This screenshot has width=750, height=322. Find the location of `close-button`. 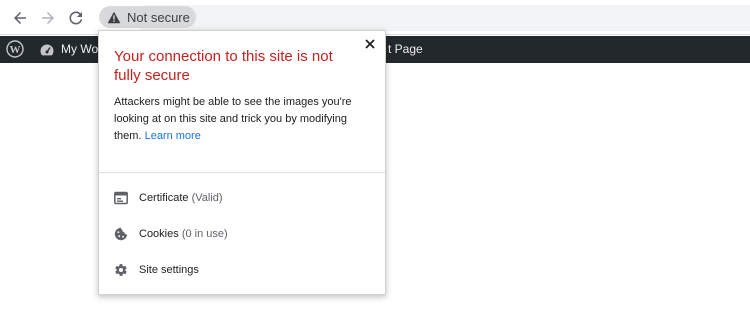

close-button is located at coordinates (370, 44).